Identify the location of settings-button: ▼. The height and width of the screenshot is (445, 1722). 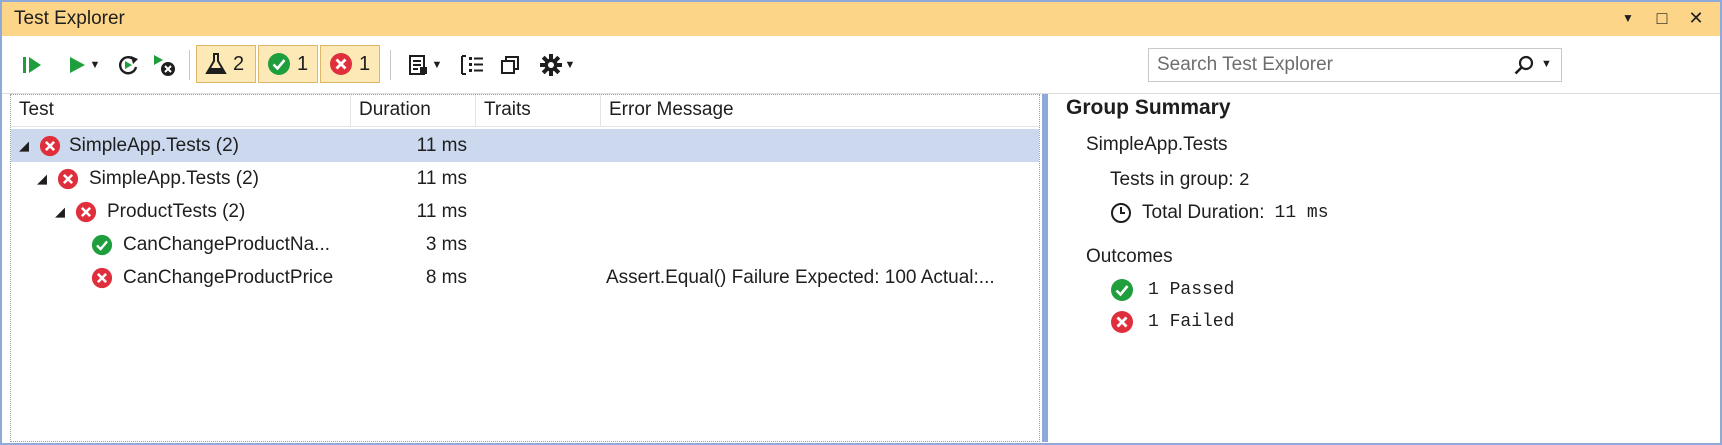
(557, 65).